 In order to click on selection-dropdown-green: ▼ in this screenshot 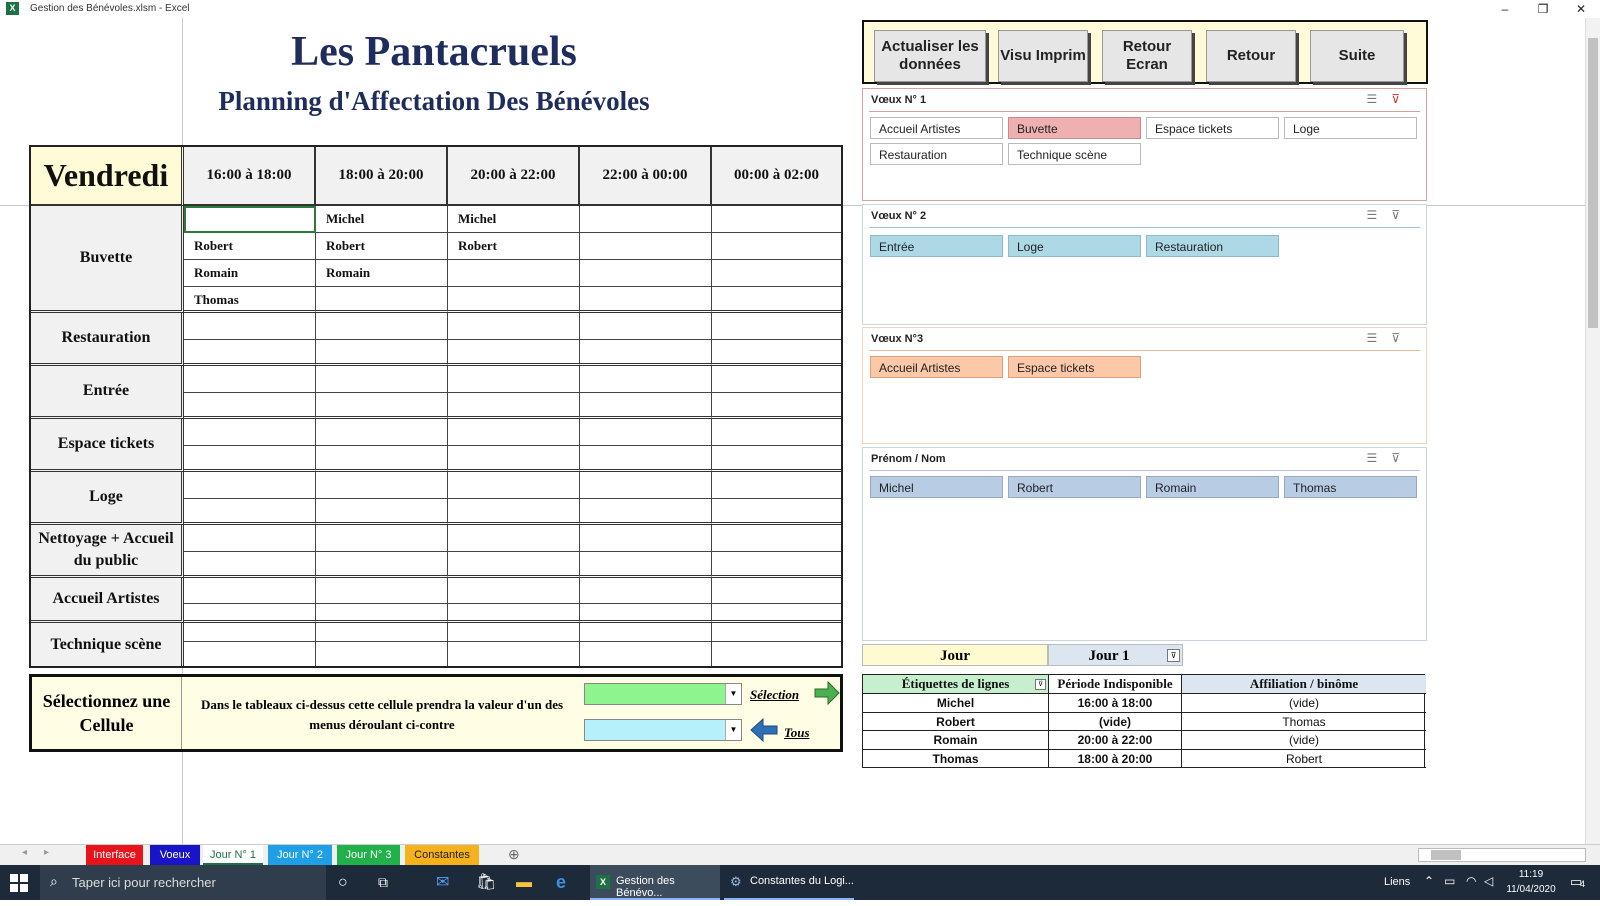, I will do `click(663, 694)`.